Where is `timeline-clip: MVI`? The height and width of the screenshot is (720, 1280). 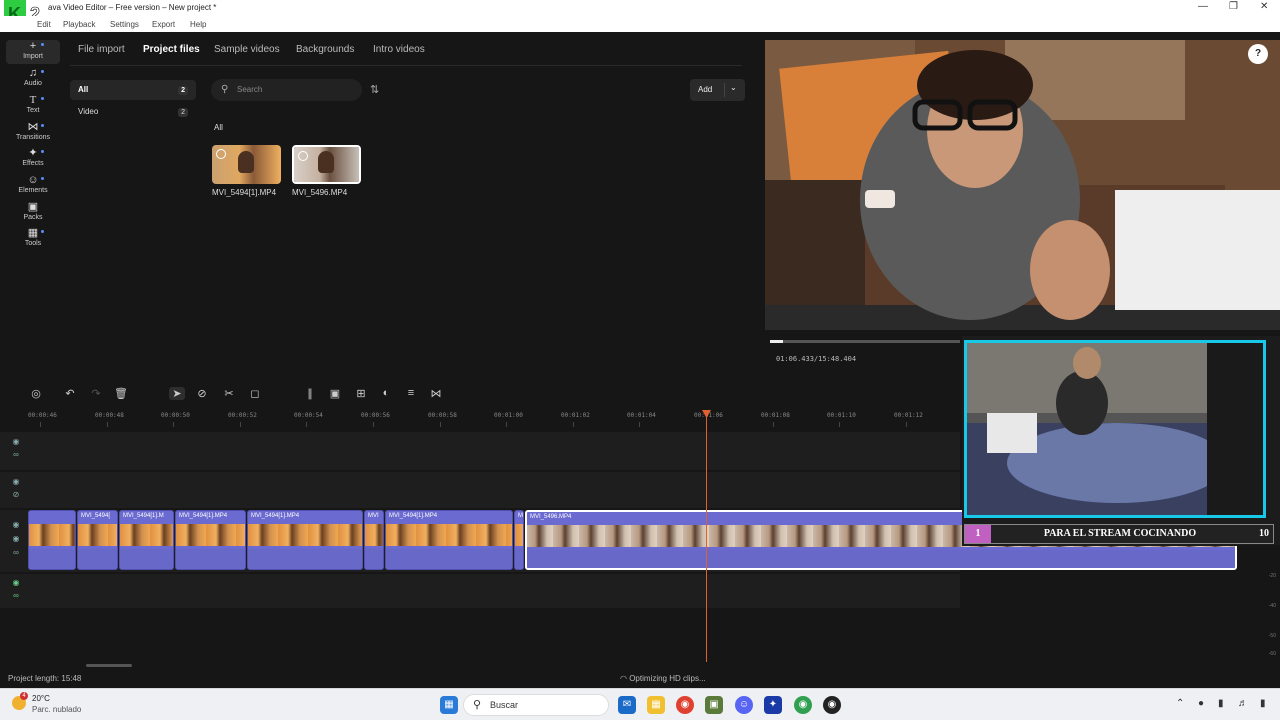 timeline-clip: MVI is located at coordinates (374, 540).